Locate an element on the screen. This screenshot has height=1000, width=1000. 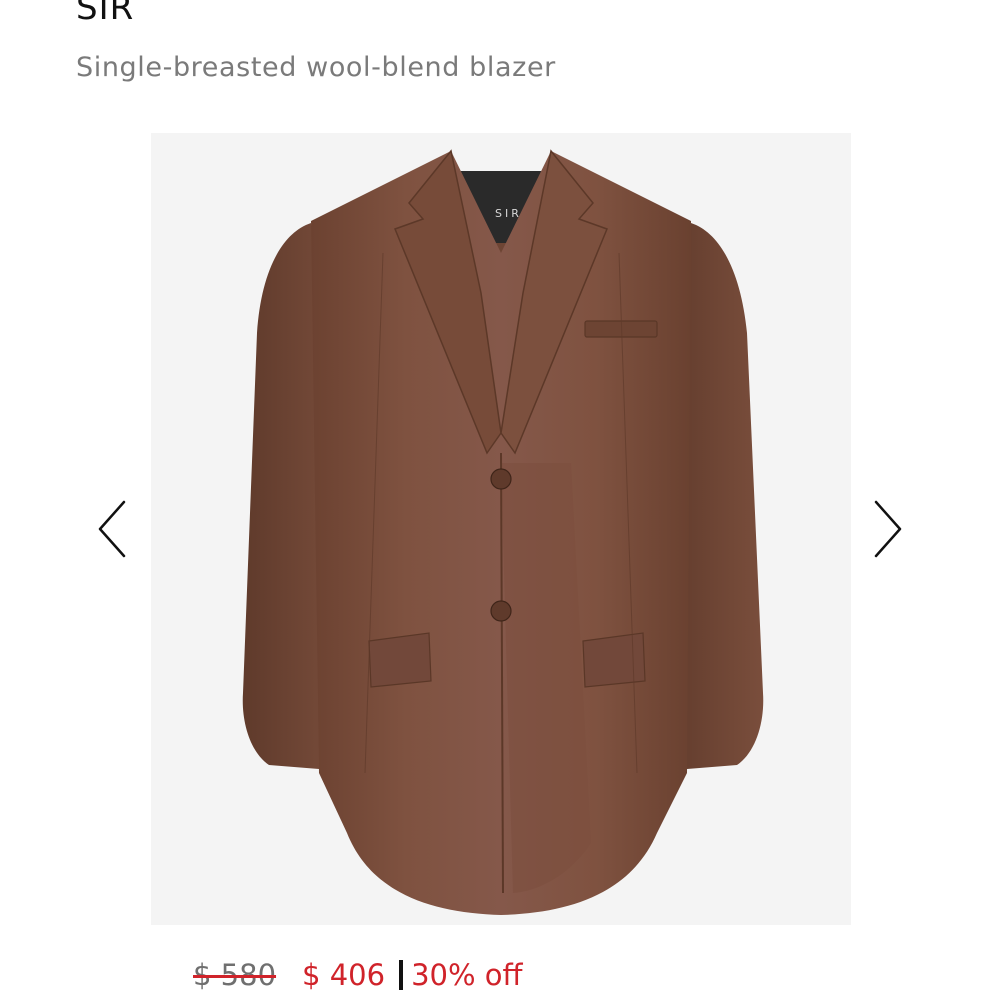
chevron-left-icon is located at coordinates (112, 529).